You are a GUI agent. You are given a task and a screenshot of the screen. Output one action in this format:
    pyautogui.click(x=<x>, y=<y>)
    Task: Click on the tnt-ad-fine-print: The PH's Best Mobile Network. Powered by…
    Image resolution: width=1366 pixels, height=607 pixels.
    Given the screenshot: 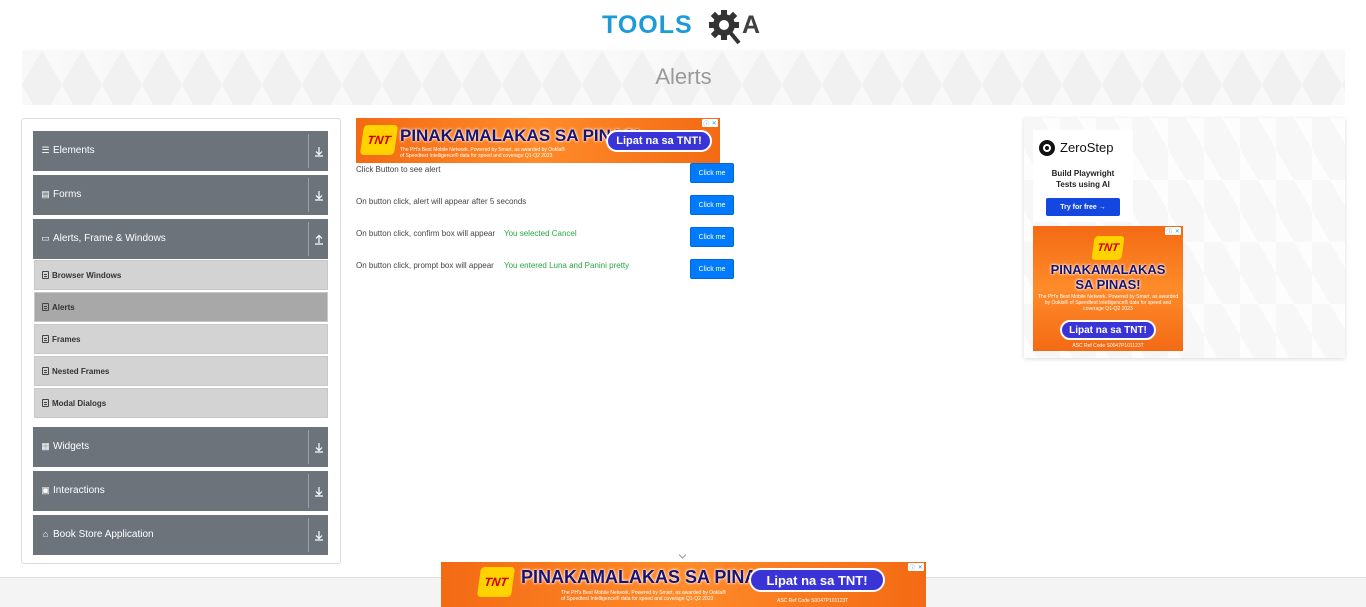 What is the action you would take?
    pyautogui.click(x=1108, y=303)
    